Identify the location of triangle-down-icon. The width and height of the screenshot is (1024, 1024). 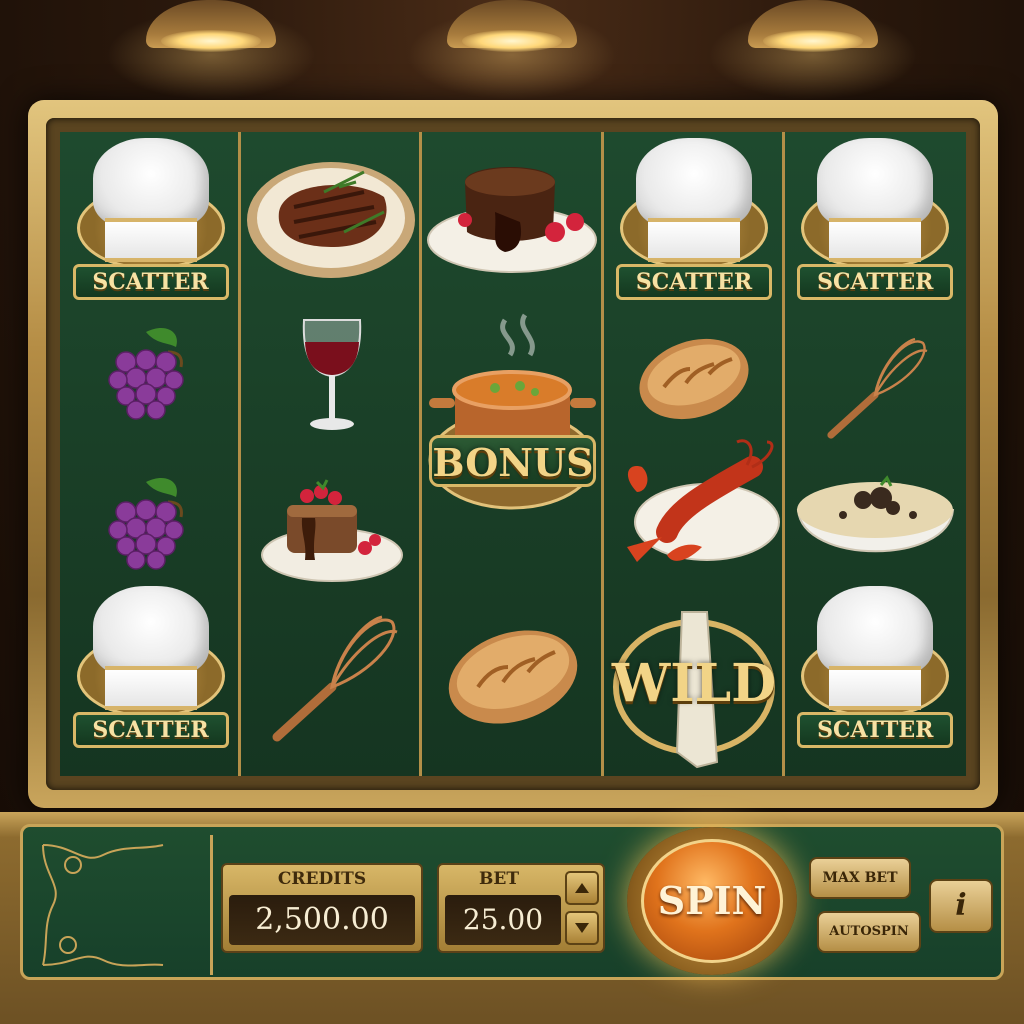
(582, 928).